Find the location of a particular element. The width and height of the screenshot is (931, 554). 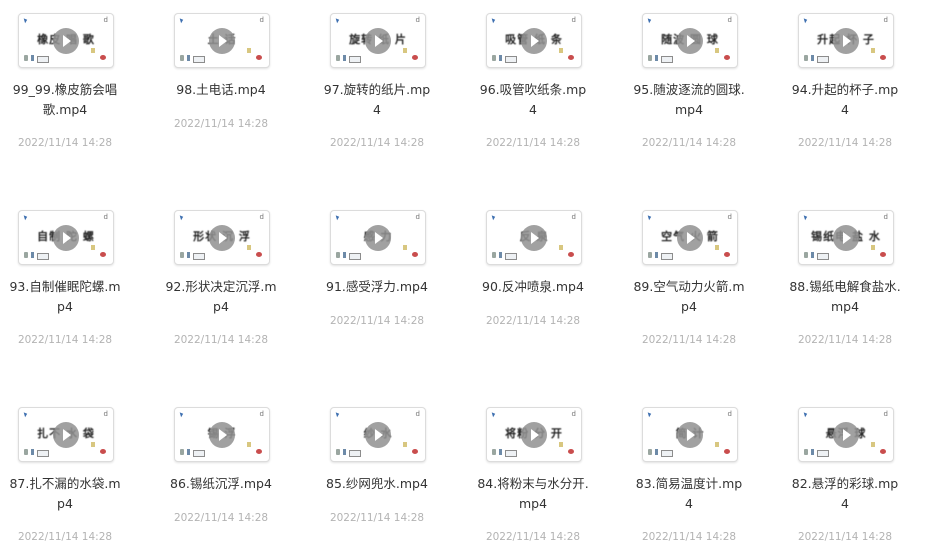

video-thumbnail: d空气 火 箭 is located at coordinates (690, 237).